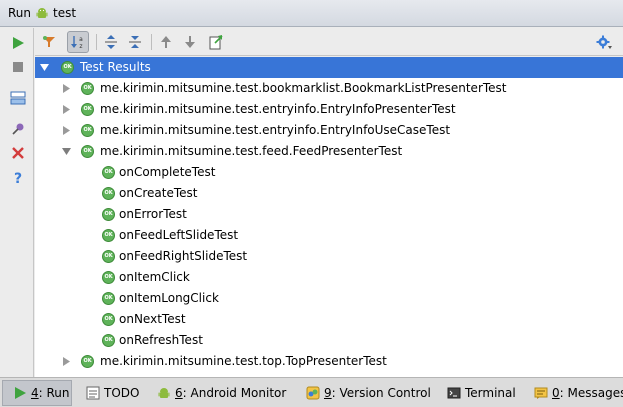  What do you see at coordinates (18, 43) in the screenshot?
I see `rerun-icon` at bounding box center [18, 43].